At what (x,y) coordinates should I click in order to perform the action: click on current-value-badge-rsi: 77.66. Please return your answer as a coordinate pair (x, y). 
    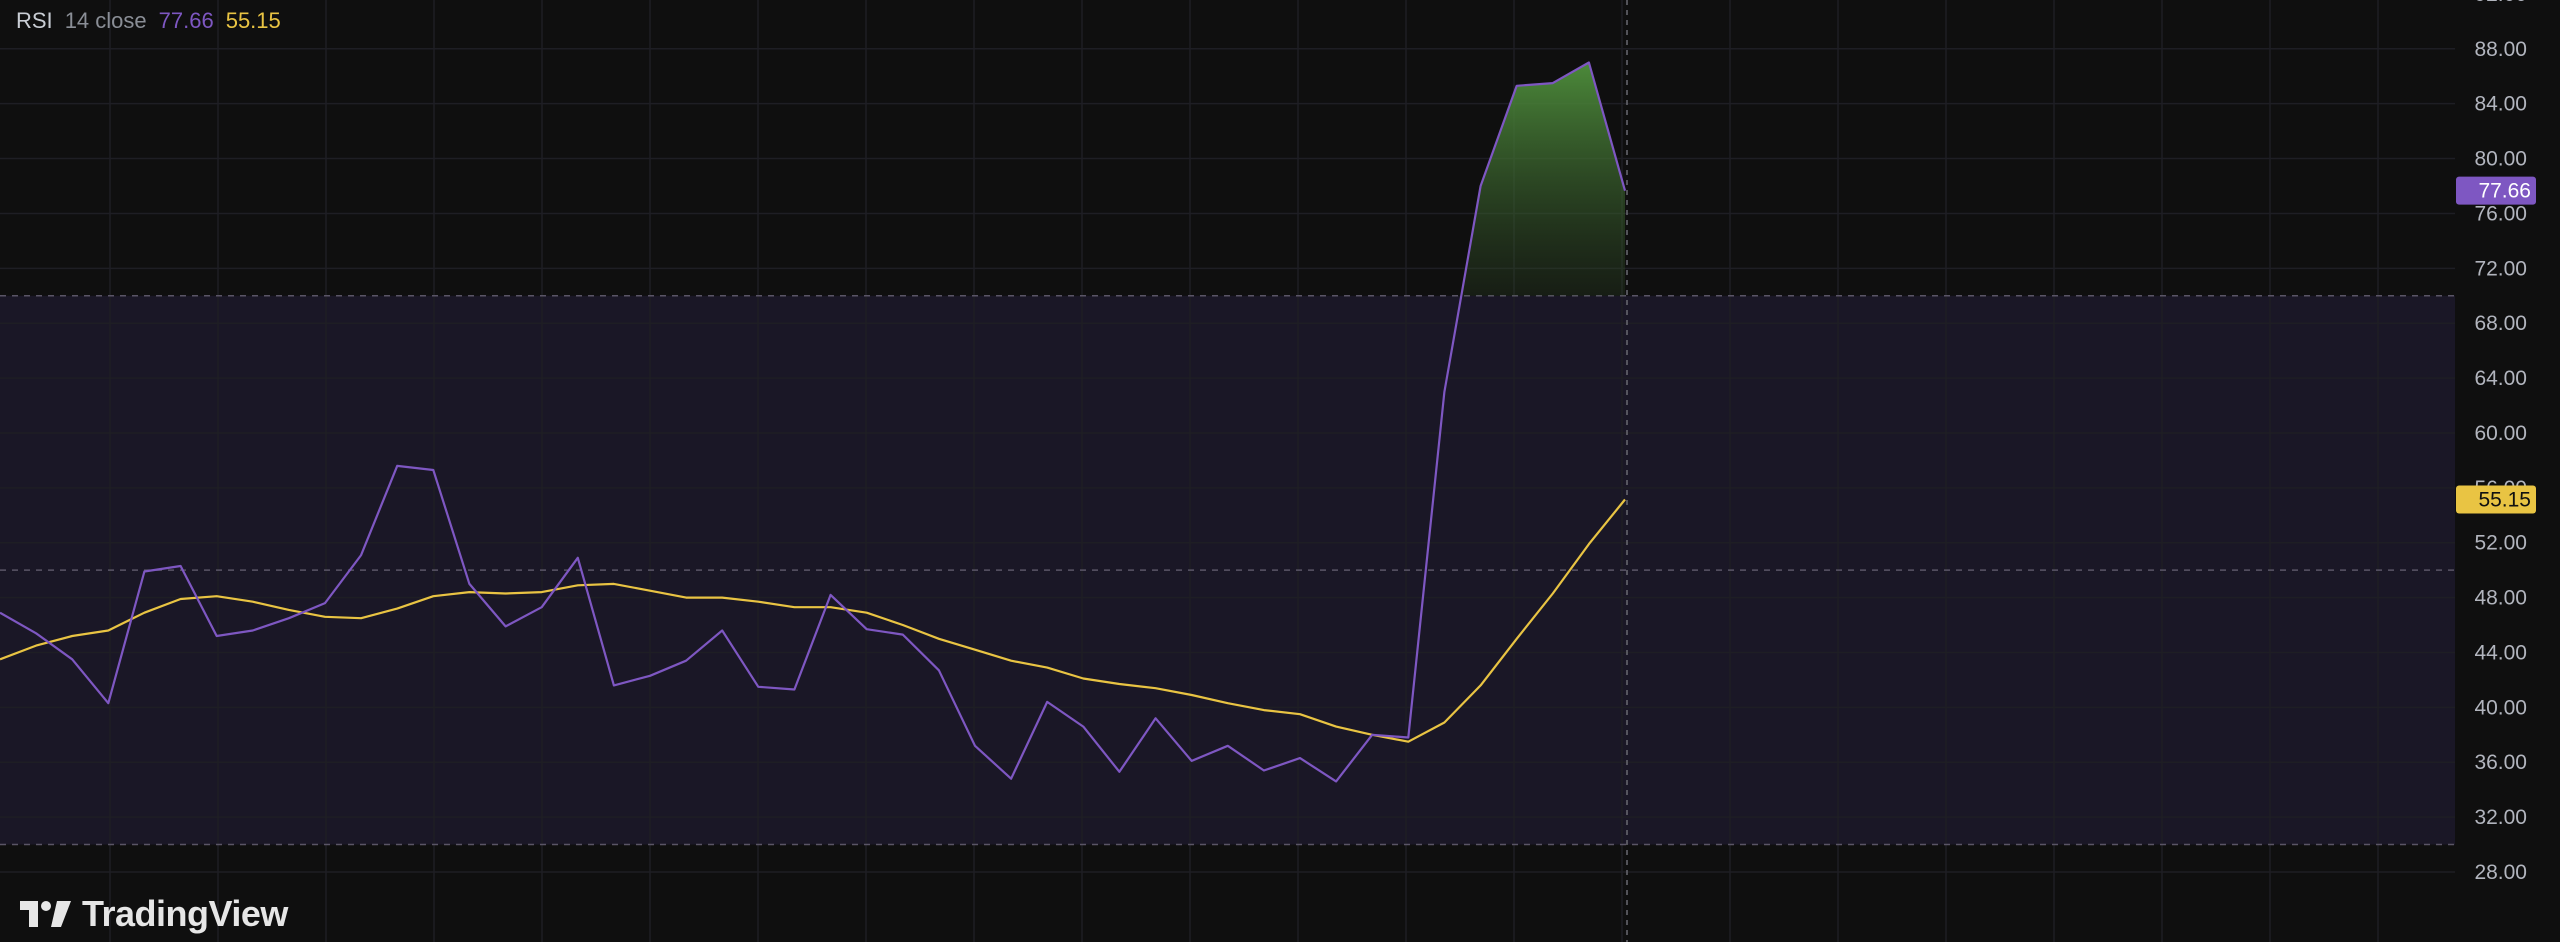
    Looking at the image, I should click on (2496, 190).